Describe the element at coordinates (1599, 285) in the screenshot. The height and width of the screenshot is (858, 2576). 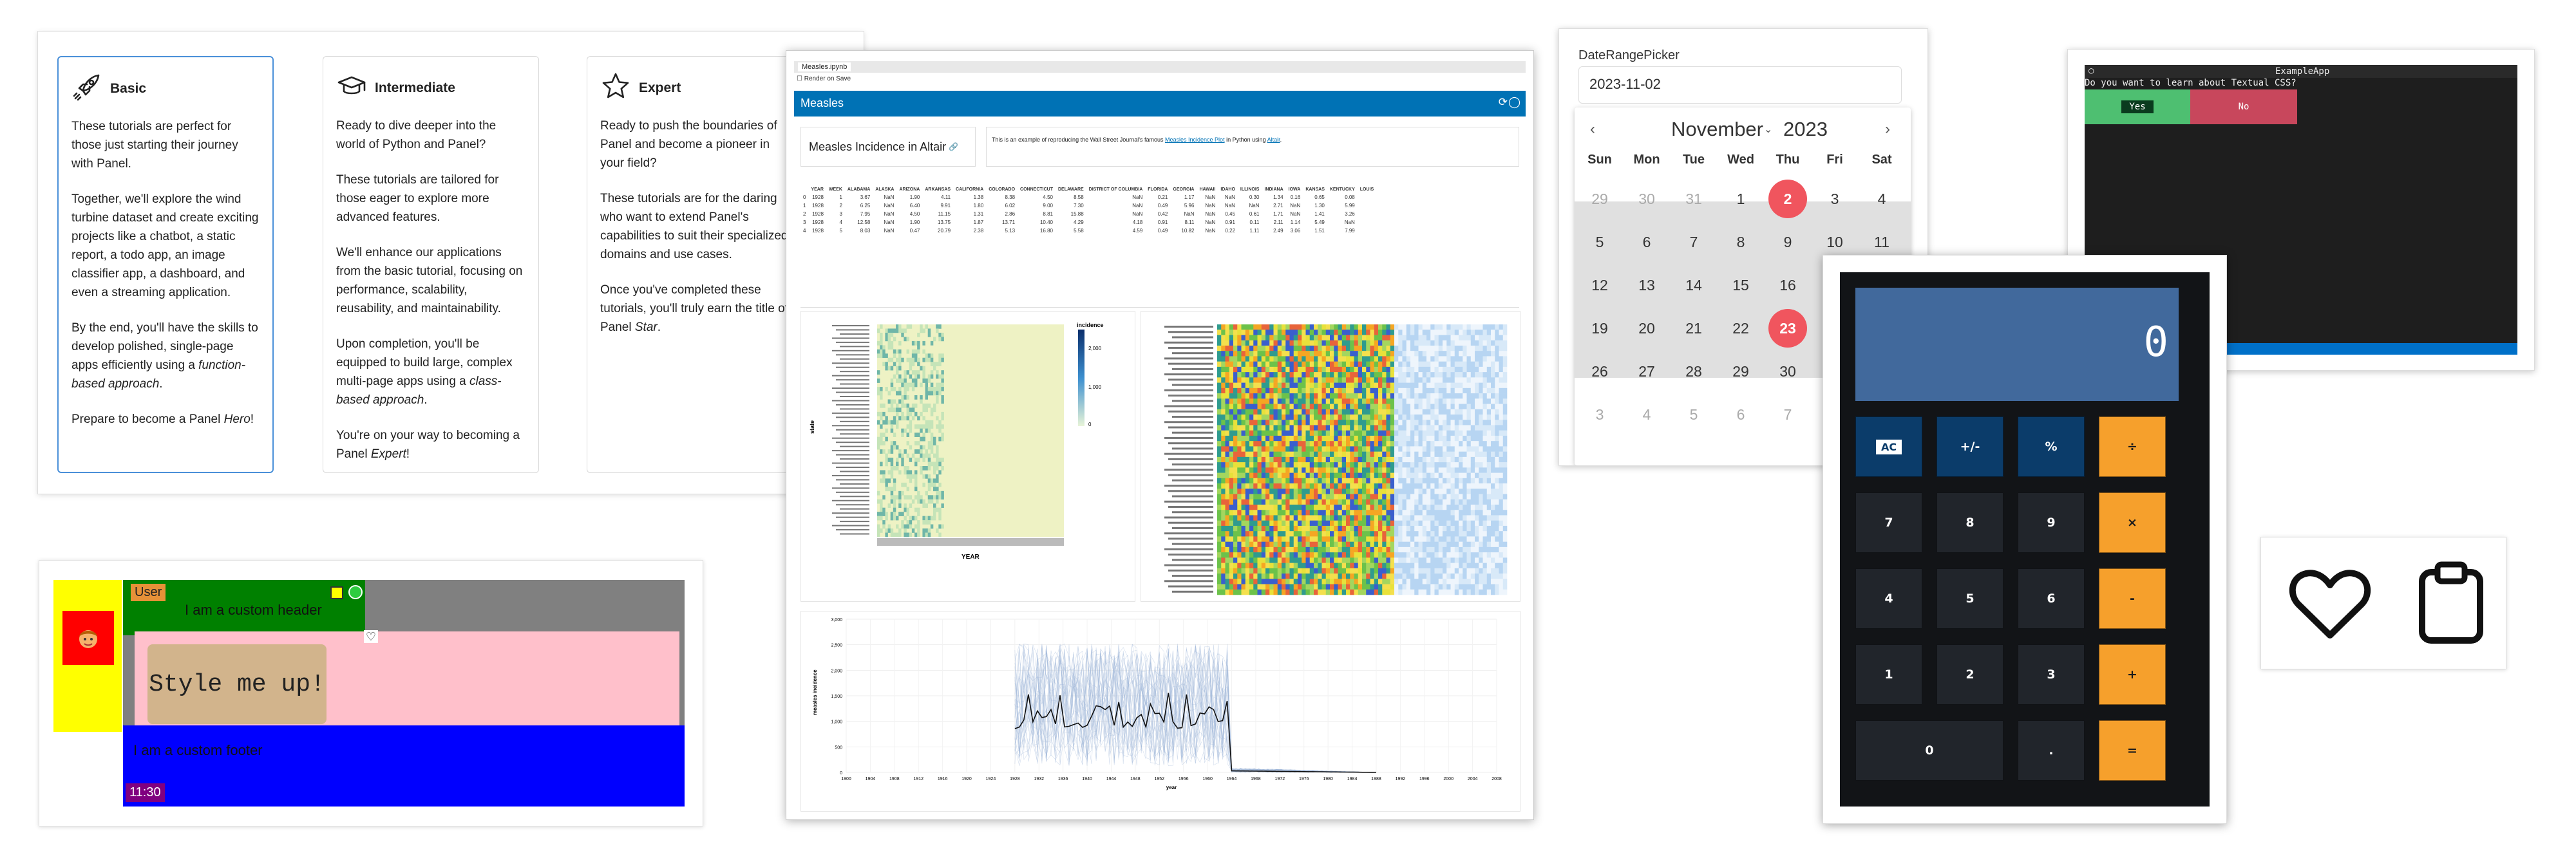
I see `day-cell: 12` at that location.